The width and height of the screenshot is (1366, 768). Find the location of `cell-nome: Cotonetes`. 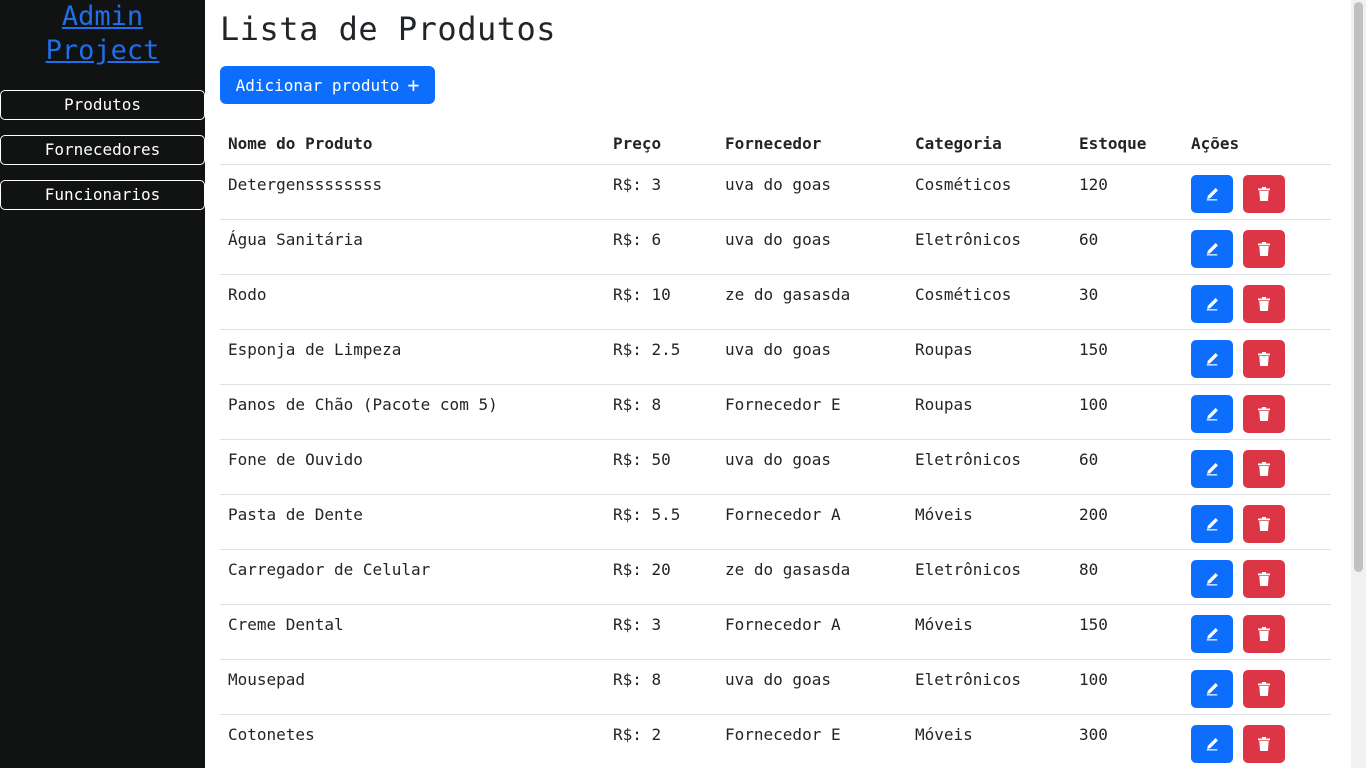

cell-nome: Cotonetes is located at coordinates (412, 741).